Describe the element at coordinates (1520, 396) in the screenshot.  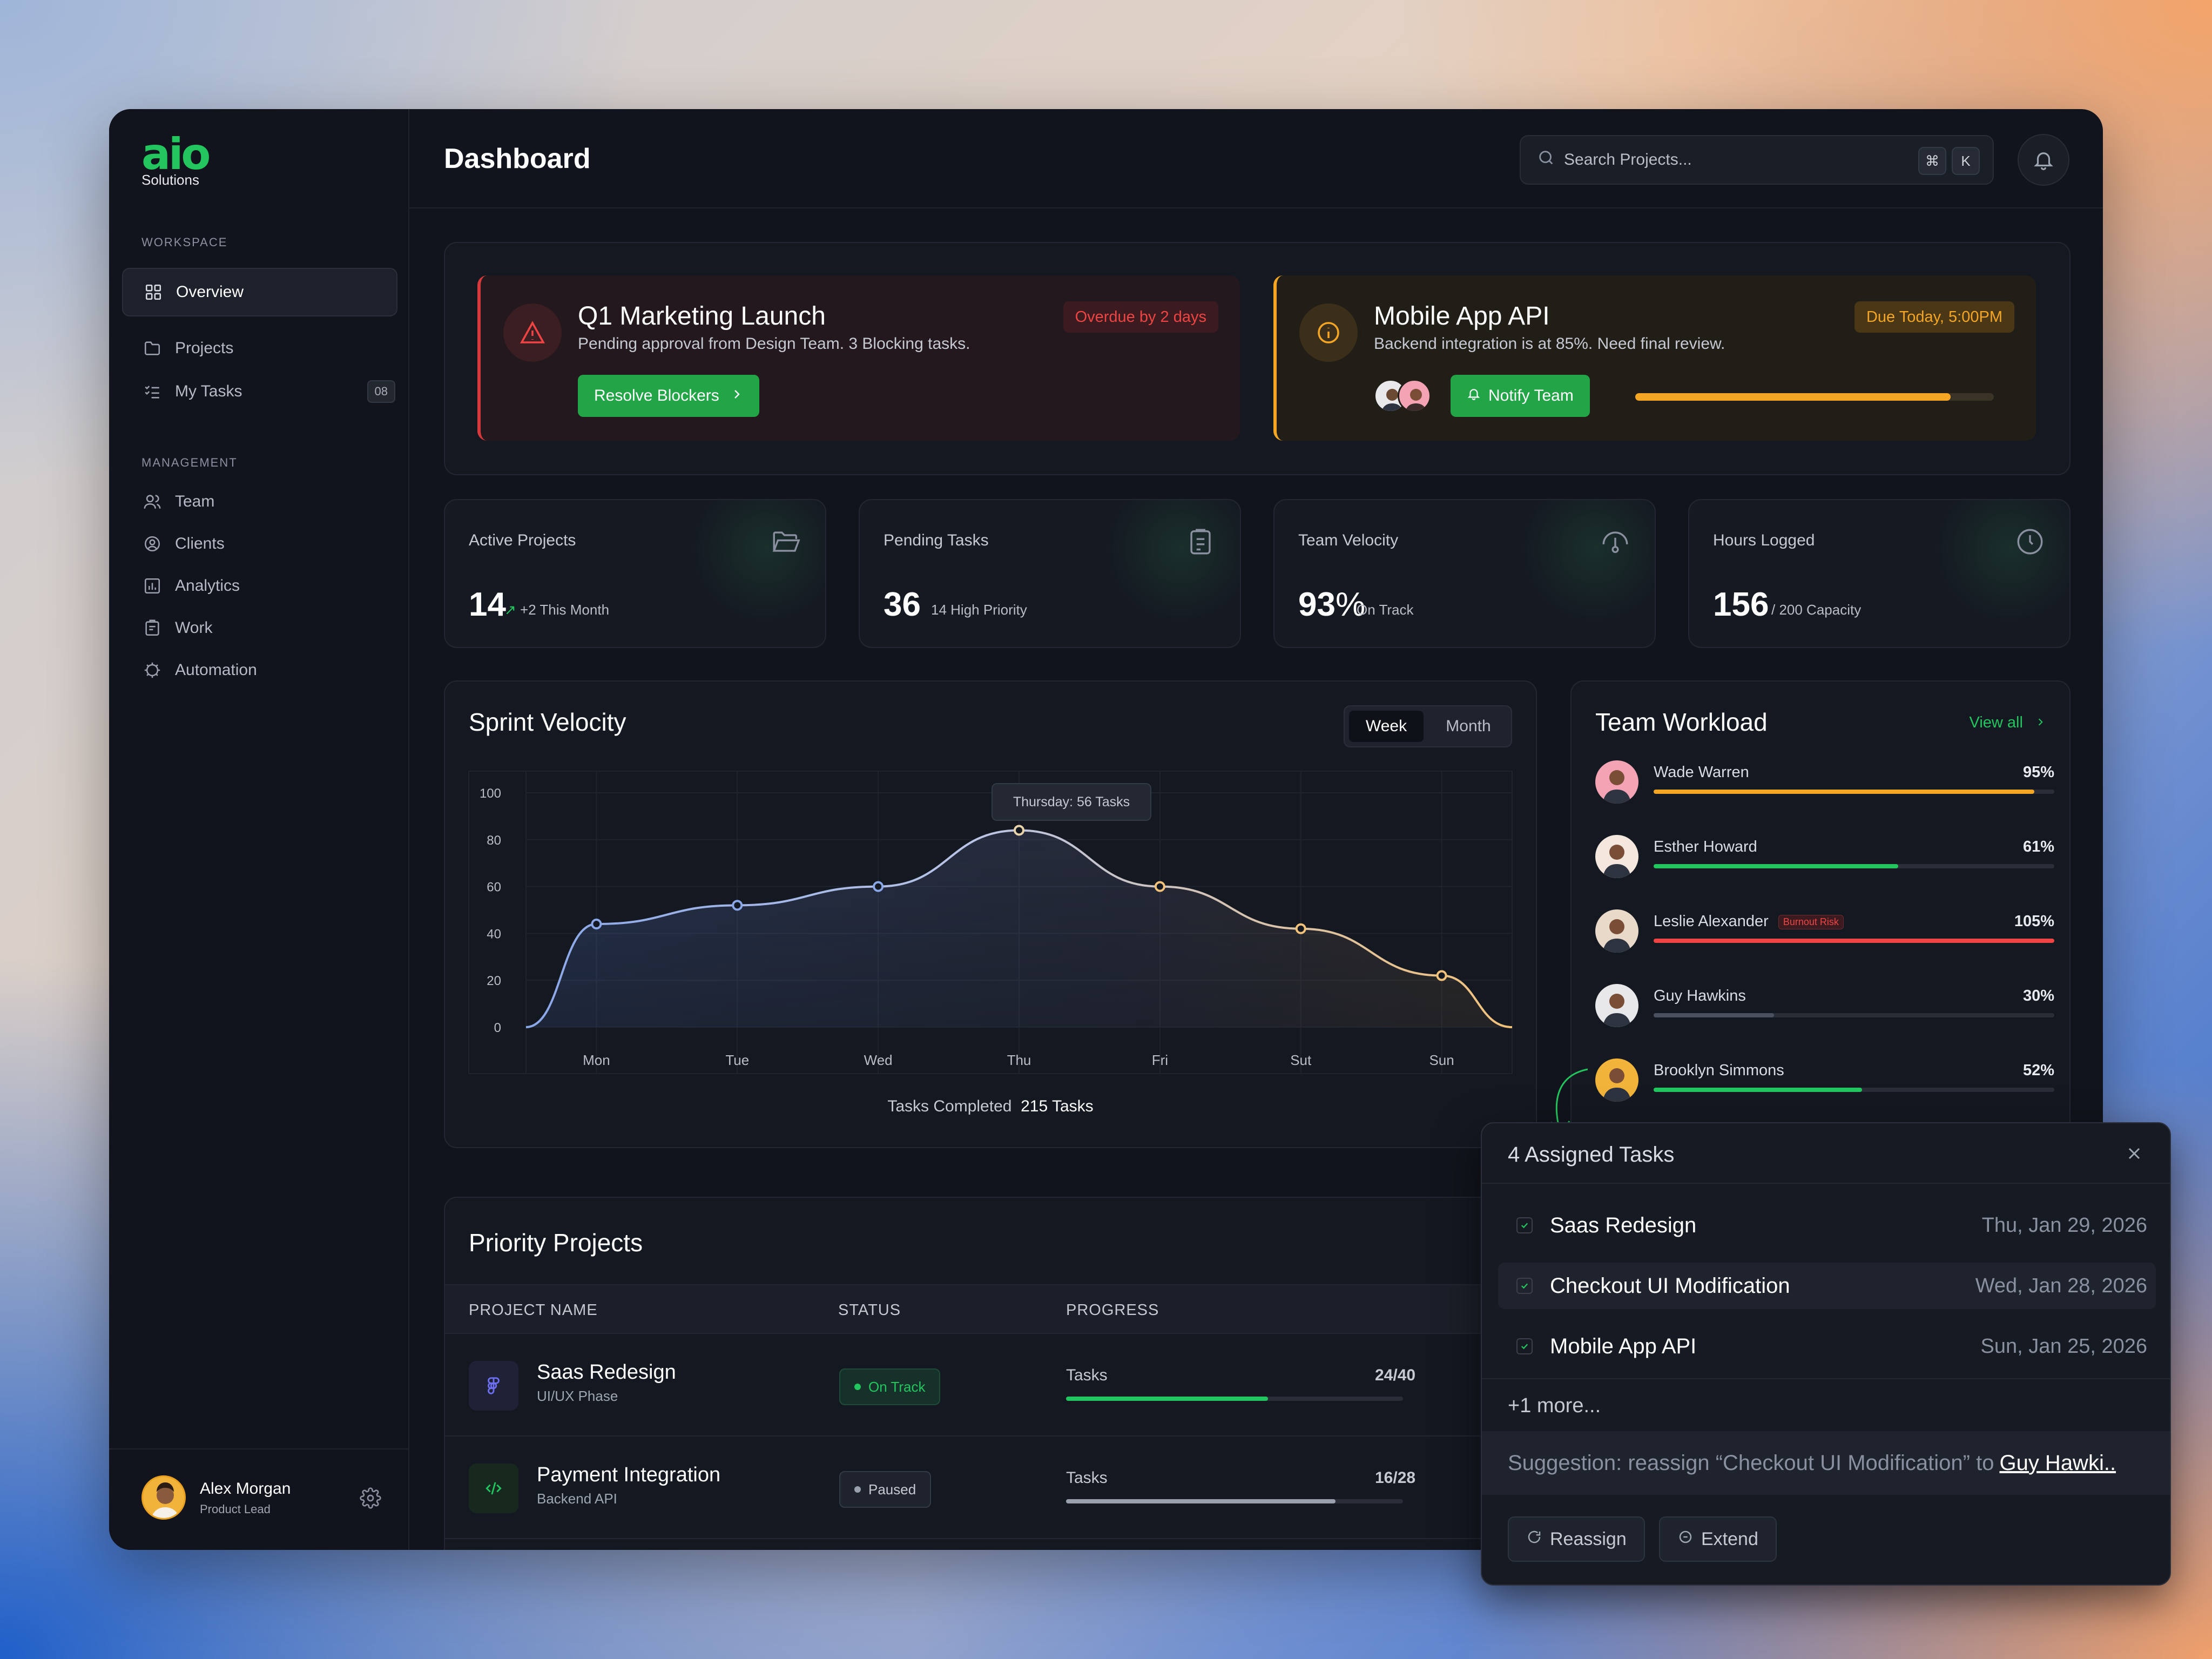
I see `notify-team-button: Notify Team` at that location.